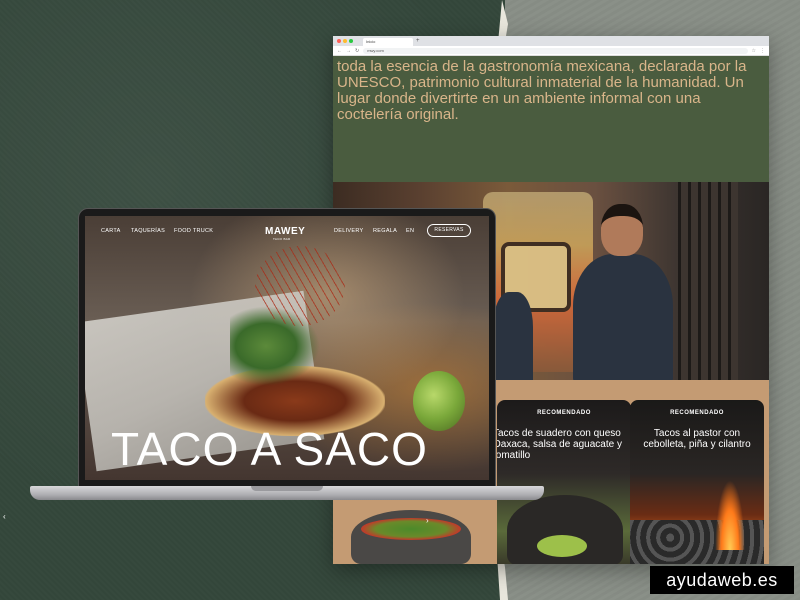 Image resolution: width=800 pixels, height=600 pixels. Describe the element at coordinates (410, 231) in the screenshot. I see `nav-language: EN` at that location.